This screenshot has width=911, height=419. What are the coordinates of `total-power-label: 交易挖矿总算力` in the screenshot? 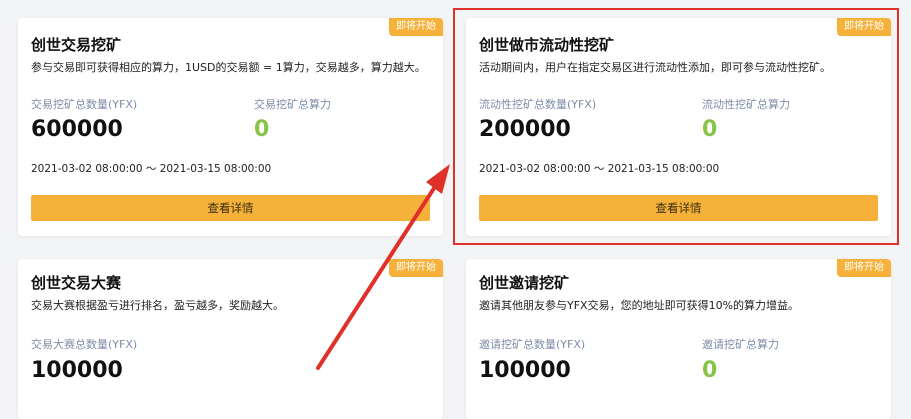 It's located at (292, 104).